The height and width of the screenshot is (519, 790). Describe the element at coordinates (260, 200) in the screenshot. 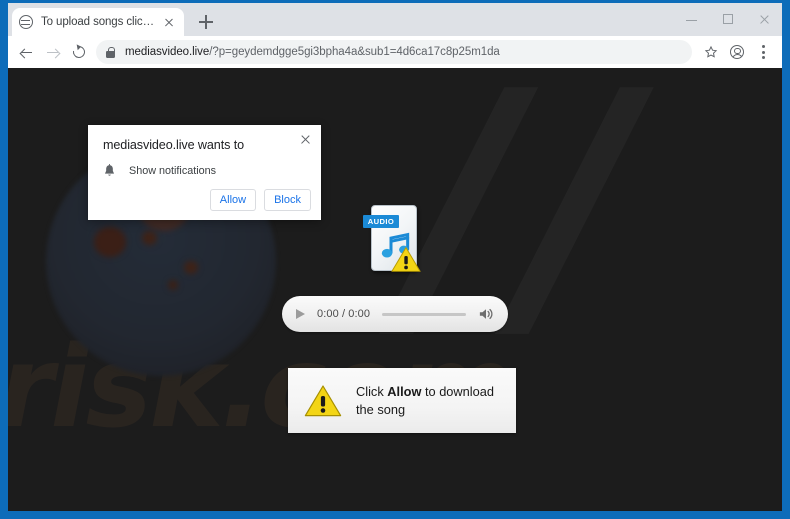

I see `dialog-actions: Allow Block` at that location.